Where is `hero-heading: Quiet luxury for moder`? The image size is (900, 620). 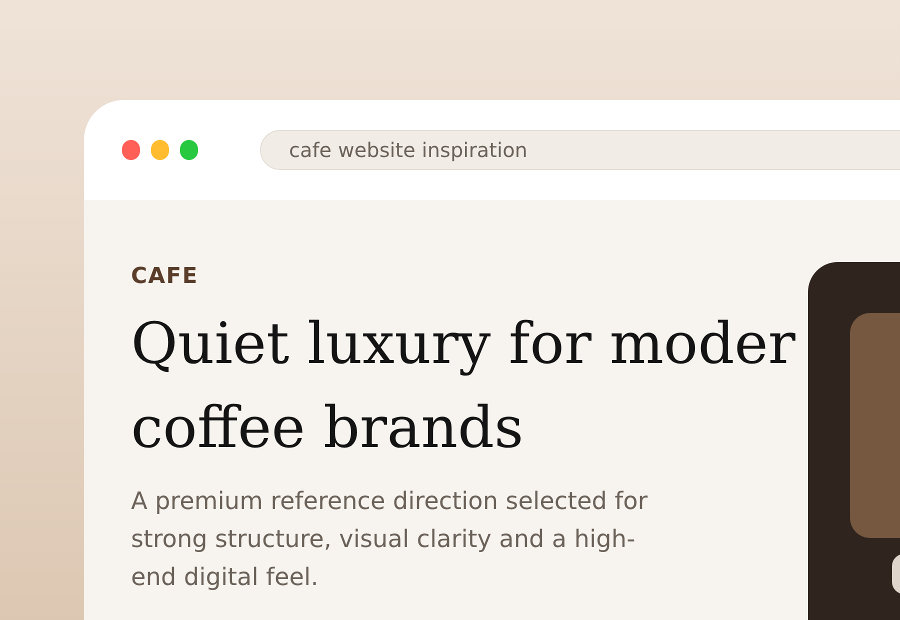
hero-heading: Quiet luxury for moder is located at coordinates (463, 344).